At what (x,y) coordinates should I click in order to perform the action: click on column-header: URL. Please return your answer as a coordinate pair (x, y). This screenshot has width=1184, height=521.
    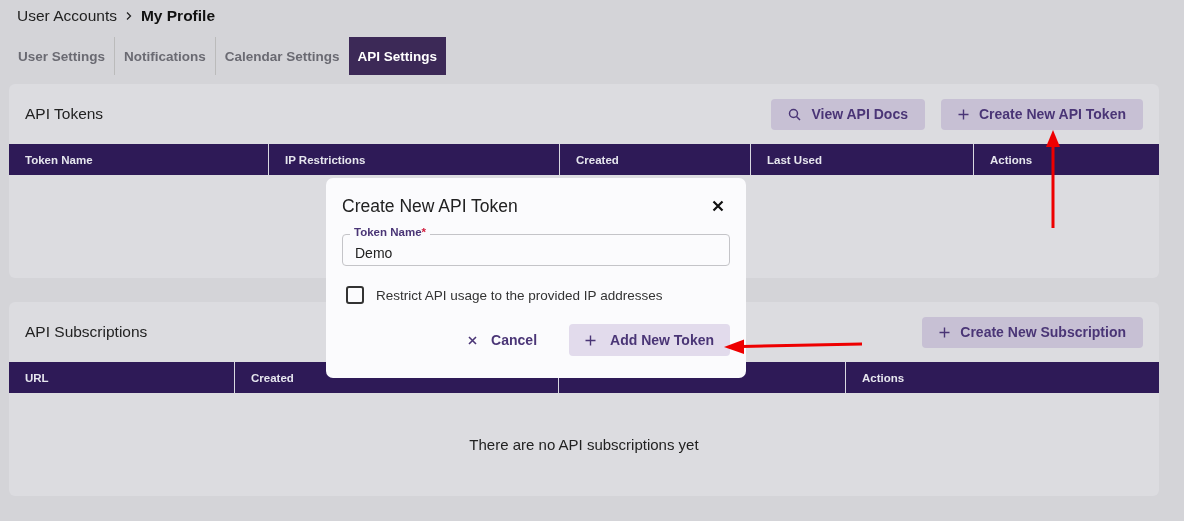
    Looking at the image, I should click on (37, 378).